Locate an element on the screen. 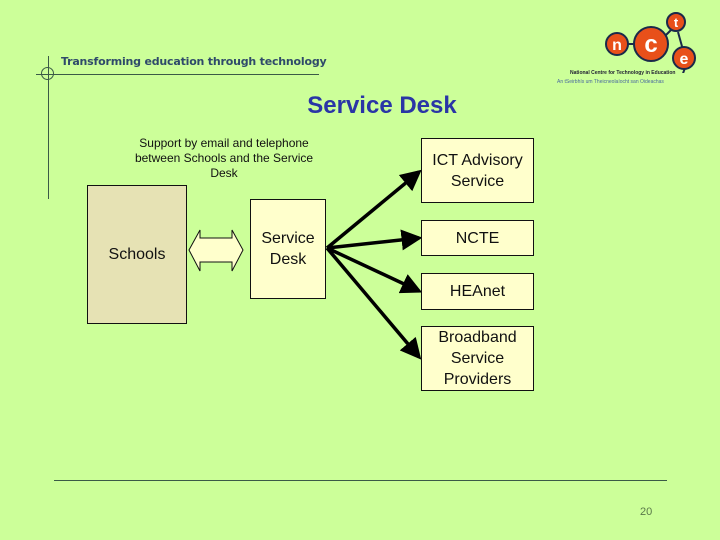 Image resolution: width=720 pixels, height=540 pixels. schools-box: Schools is located at coordinates (137, 254).